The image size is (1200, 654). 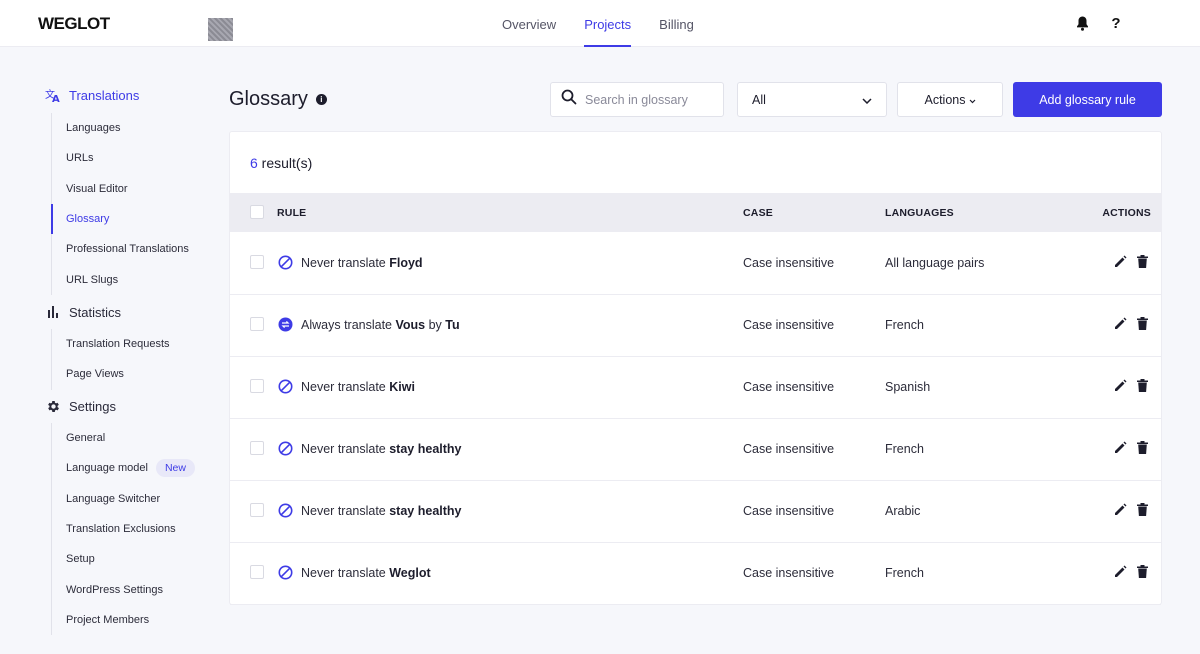 I want to click on nav-billing: Billing, so click(x=676, y=23).